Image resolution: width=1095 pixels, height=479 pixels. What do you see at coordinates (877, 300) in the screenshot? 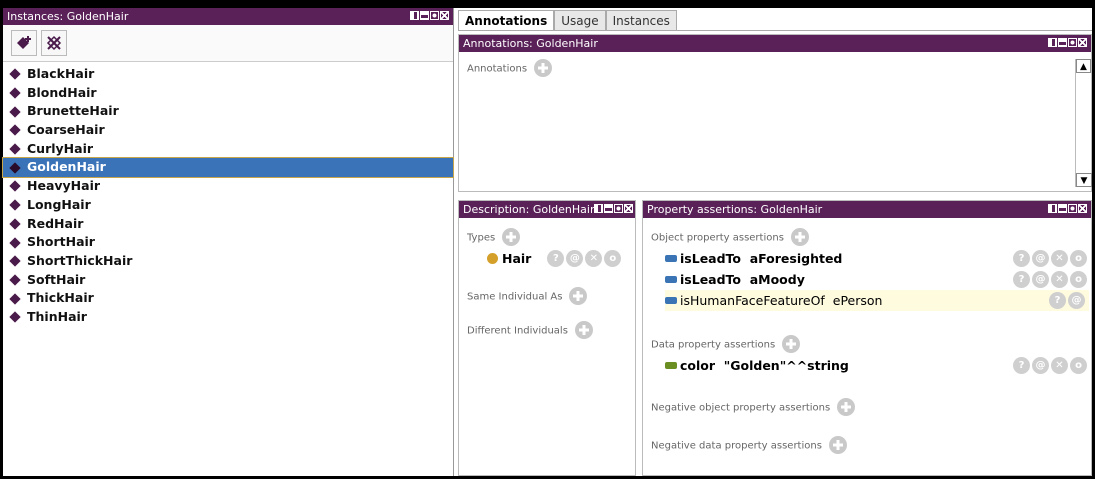
I see `object-assertion-row: isHumanFaceFeatureOf ePerson ? @` at bounding box center [877, 300].